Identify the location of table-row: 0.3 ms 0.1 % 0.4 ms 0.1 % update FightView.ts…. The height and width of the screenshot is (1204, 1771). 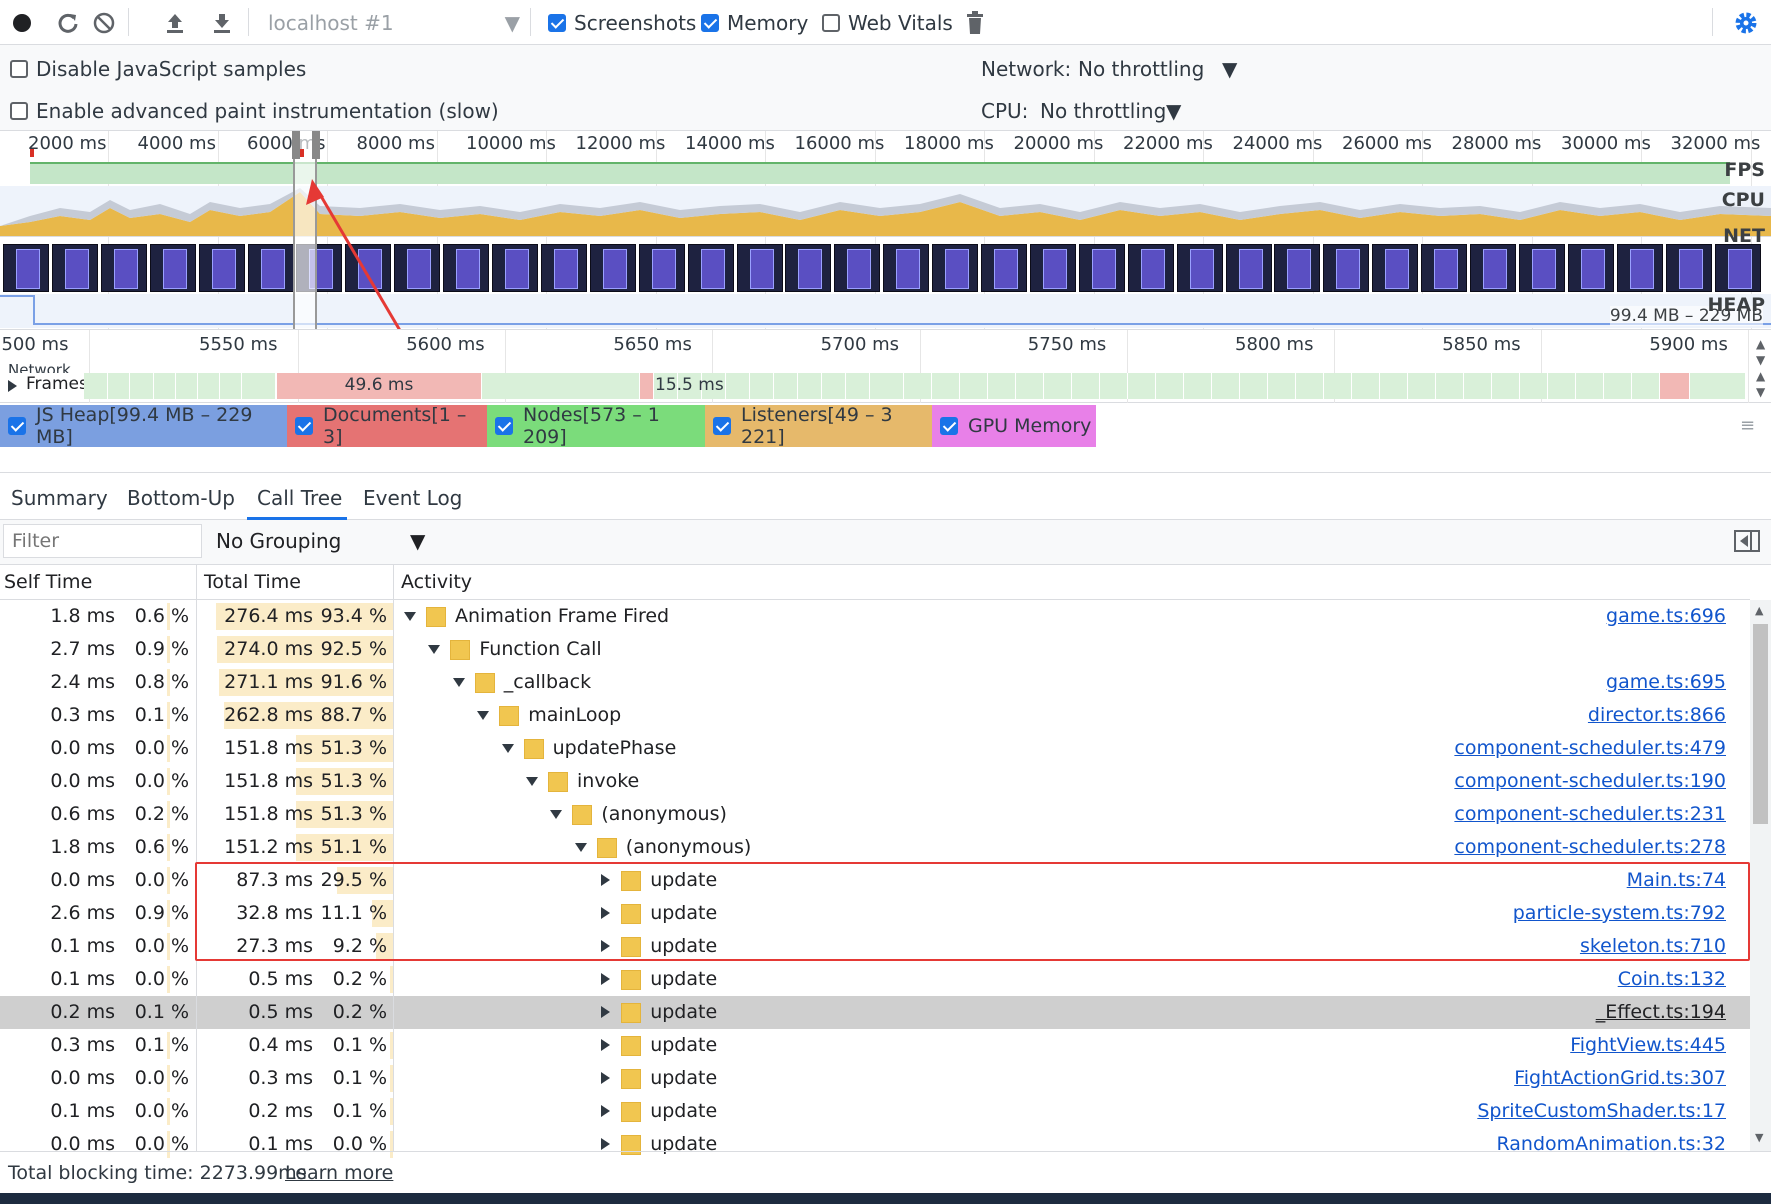
(875, 1045).